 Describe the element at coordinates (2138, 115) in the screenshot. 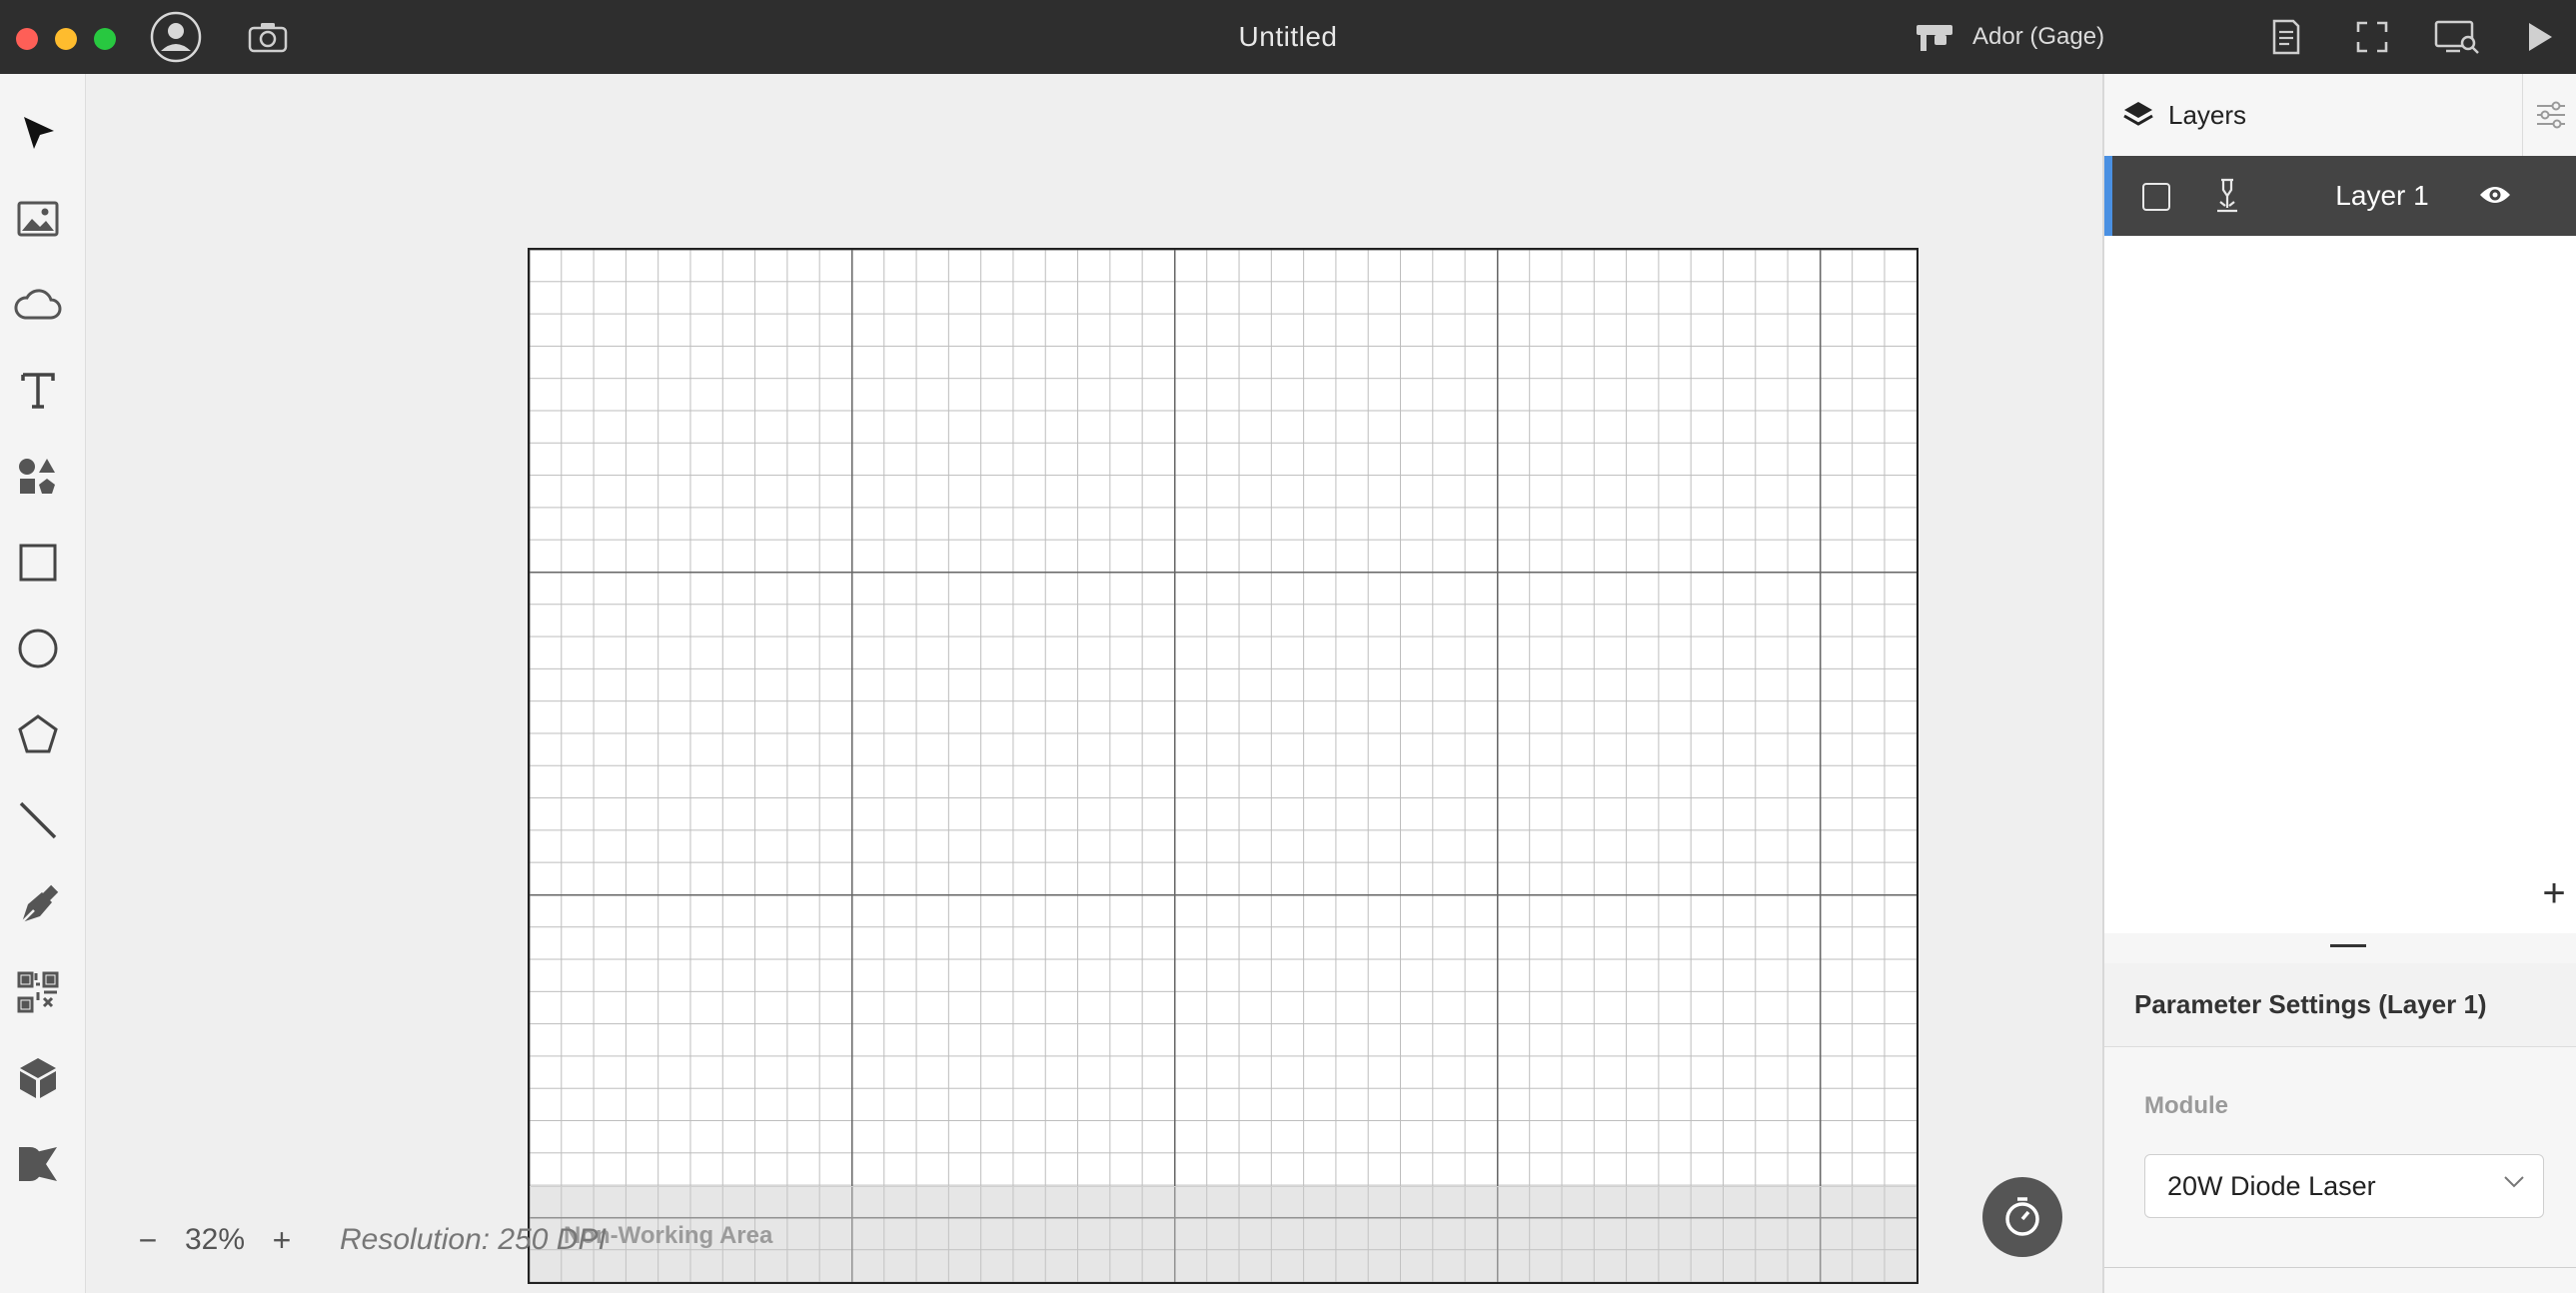

I see `layers-icon` at that location.